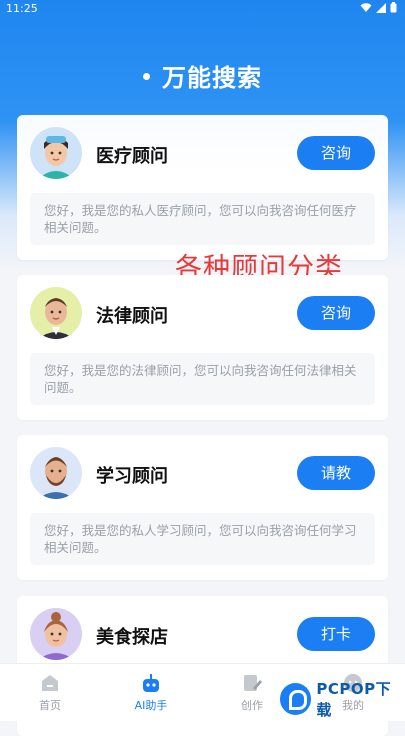  Describe the element at coordinates (202, 539) in the screenshot. I see `advisor-description: 您好，我是您的私人学习顾问，您可以向我咨询任何学习相关问题。` at that location.